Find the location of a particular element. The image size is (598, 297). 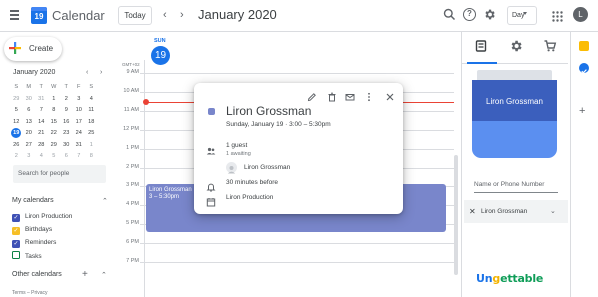

mini-calendar-day: 11 is located at coordinates (91, 111).